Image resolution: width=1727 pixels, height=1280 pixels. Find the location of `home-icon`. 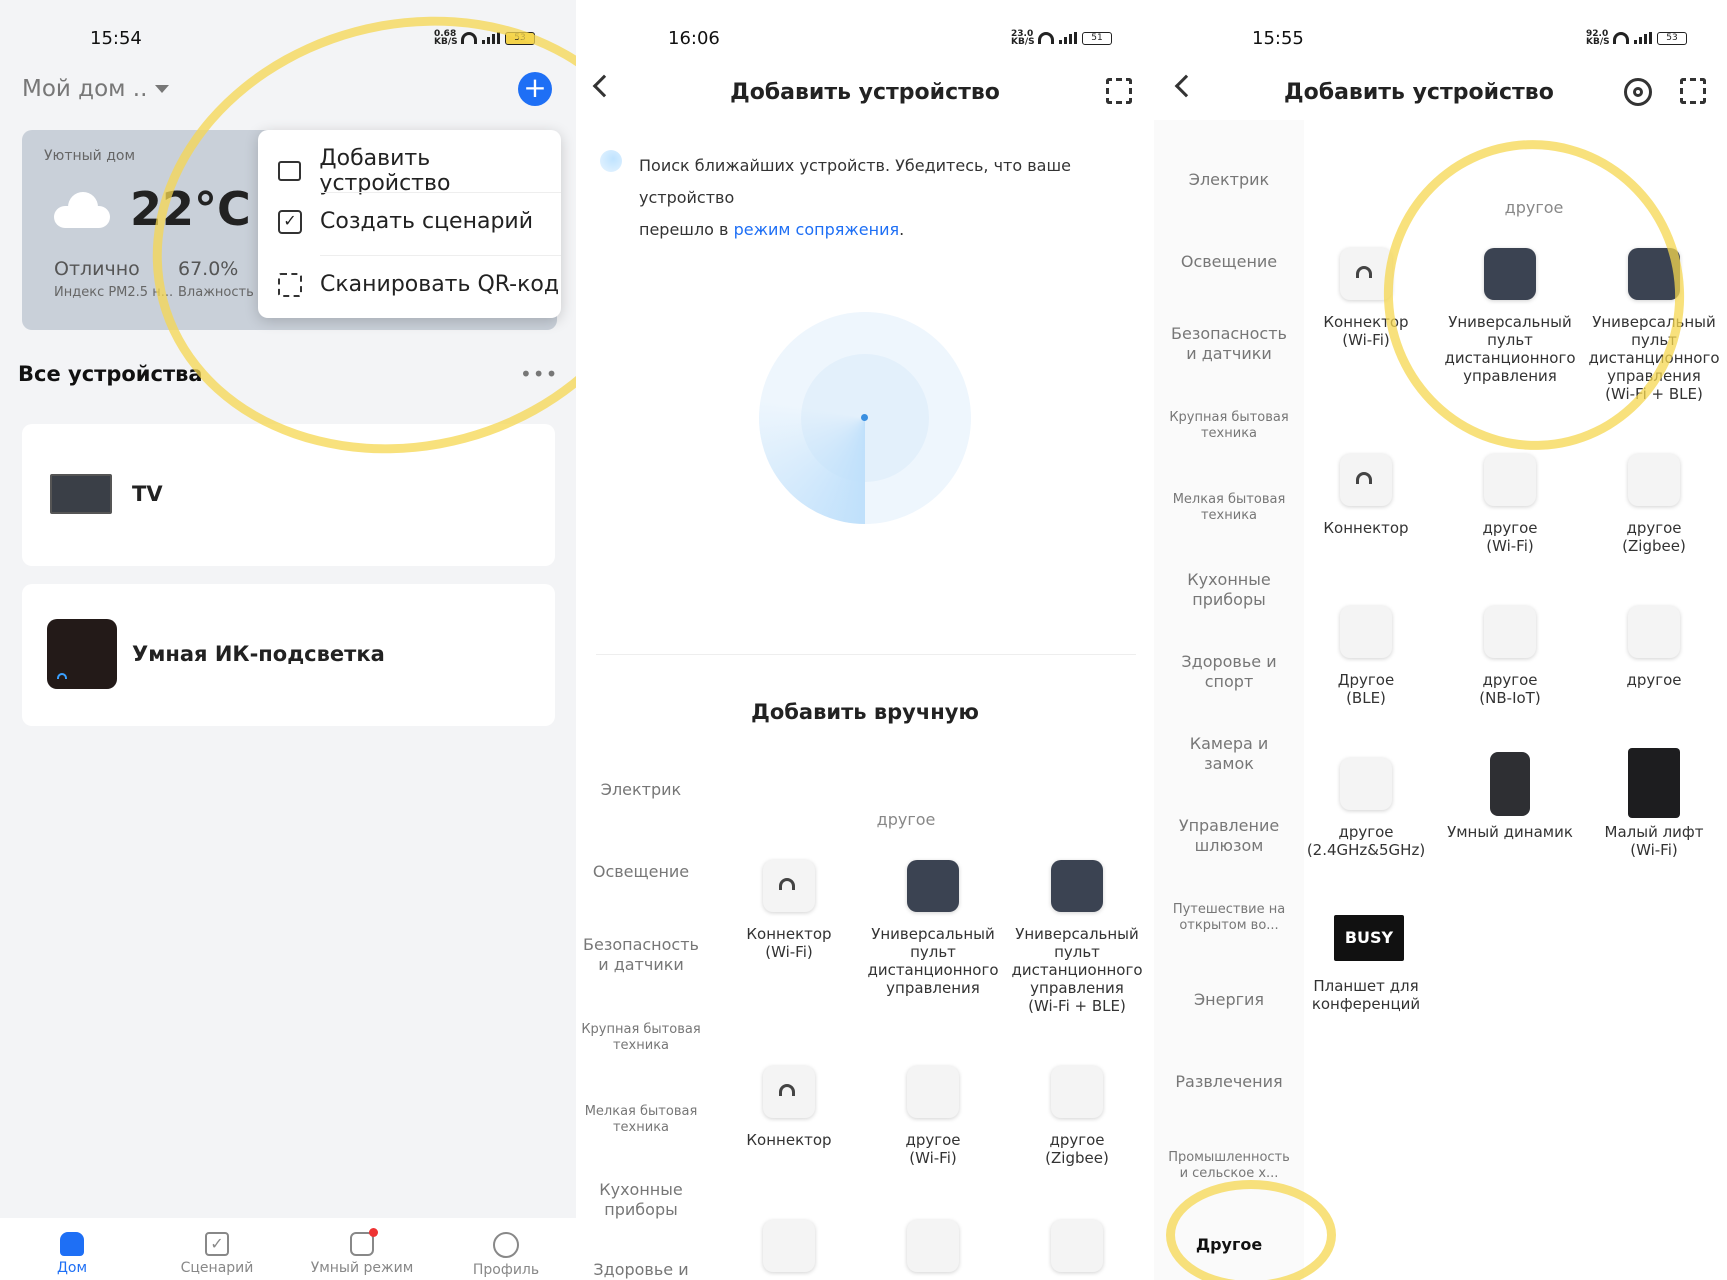

home-icon is located at coordinates (72, 1244).